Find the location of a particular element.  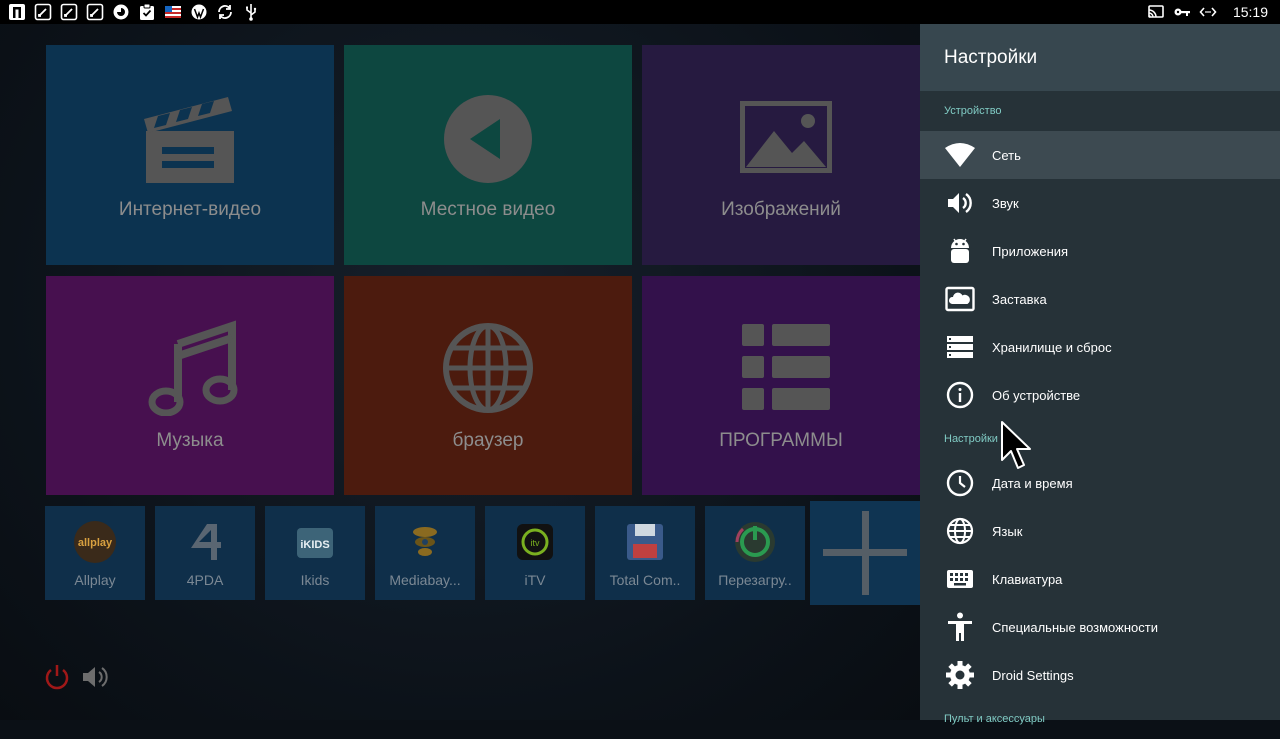

app-label: iTV is located at coordinates (535, 580).